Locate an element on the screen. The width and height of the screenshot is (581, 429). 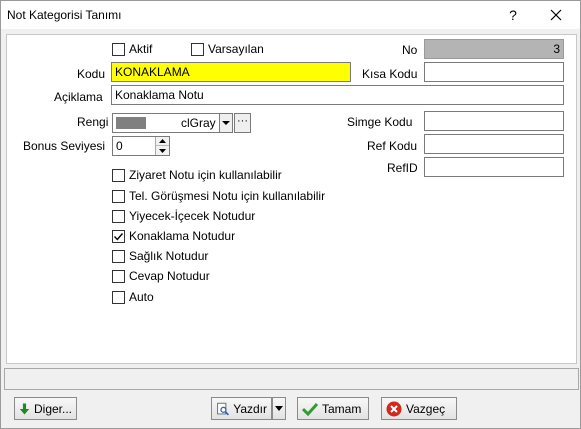
spinner-arrows is located at coordinates (162, 146).